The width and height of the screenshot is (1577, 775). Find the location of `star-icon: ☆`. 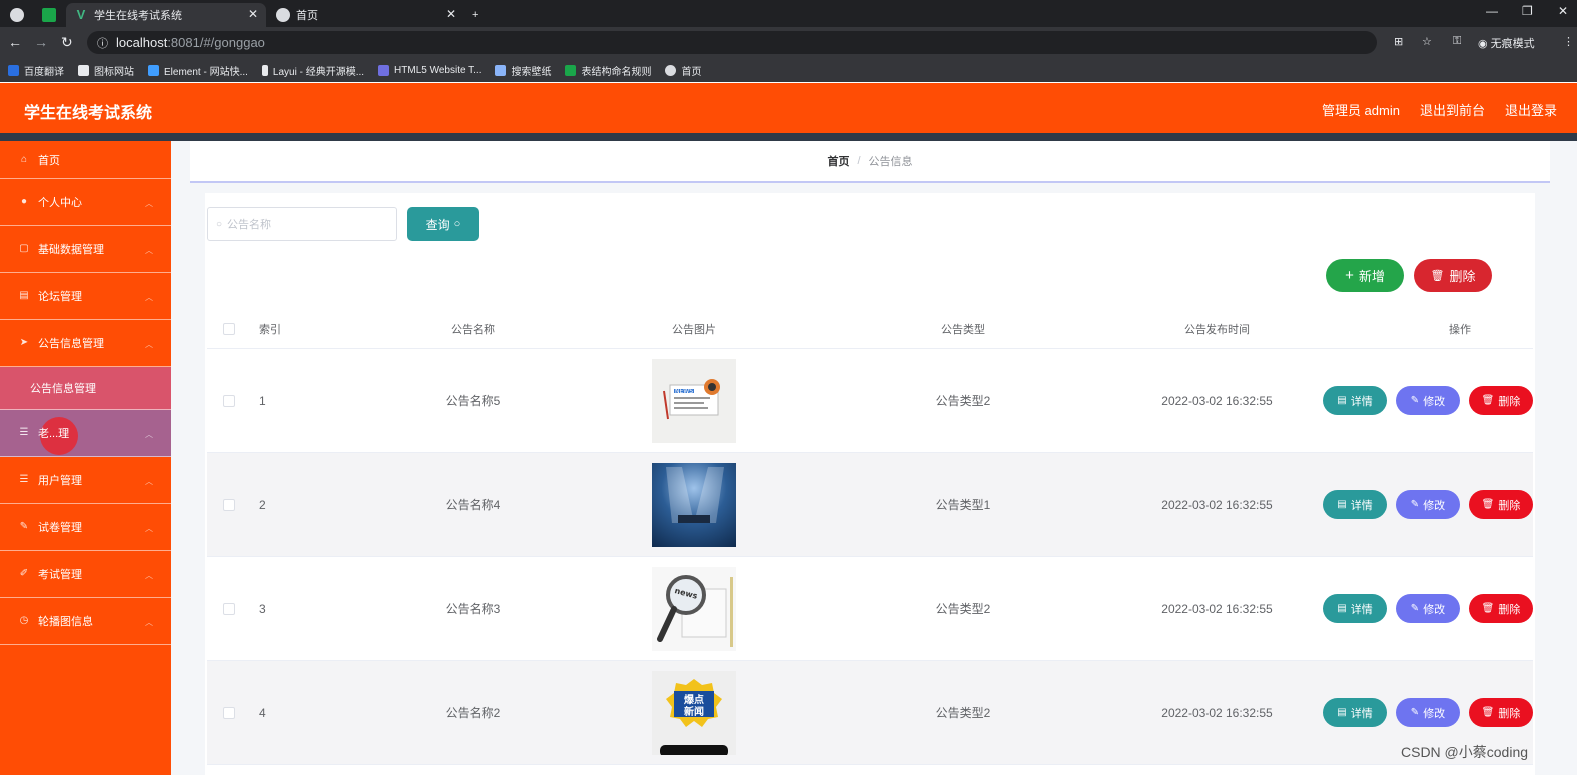

star-icon: ☆ is located at coordinates (1427, 41).